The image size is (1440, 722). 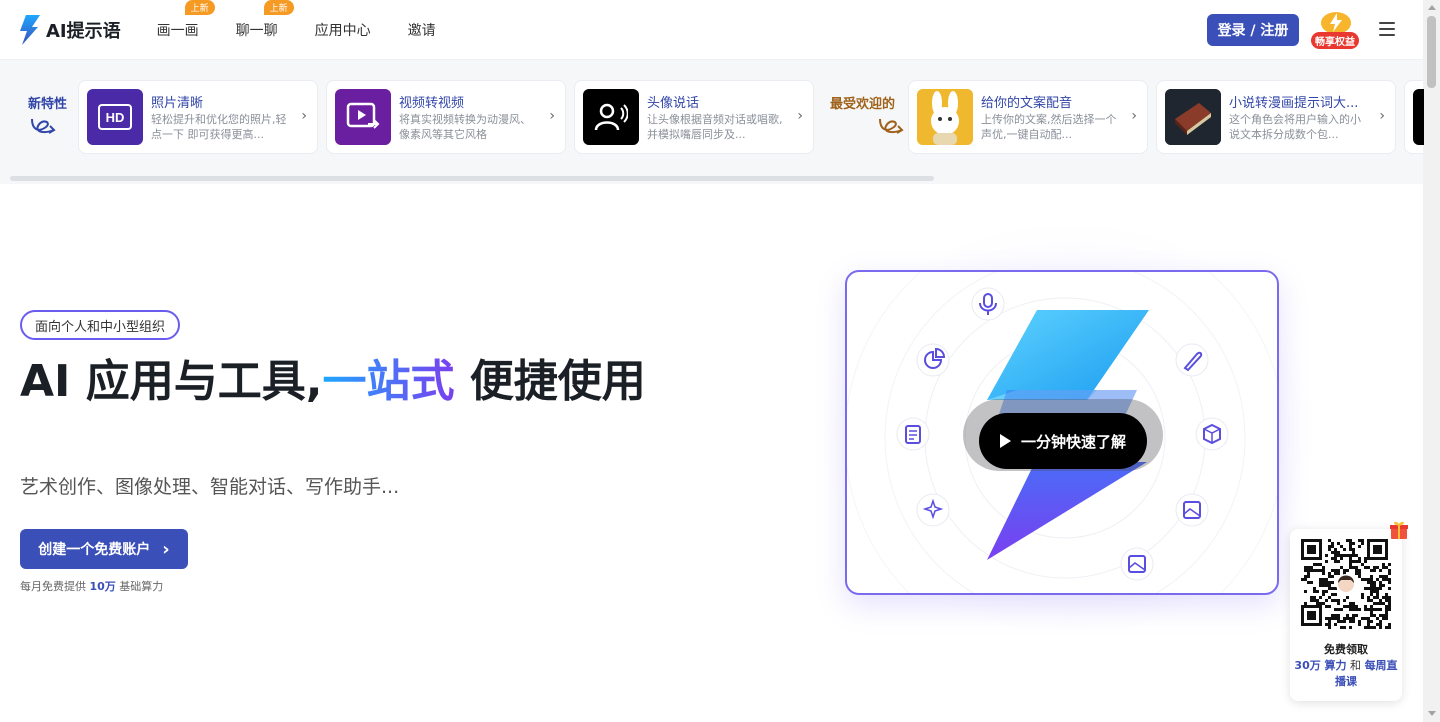 What do you see at coordinates (1346, 649) in the screenshot?
I see `qr-line-1: 免费领取` at bounding box center [1346, 649].